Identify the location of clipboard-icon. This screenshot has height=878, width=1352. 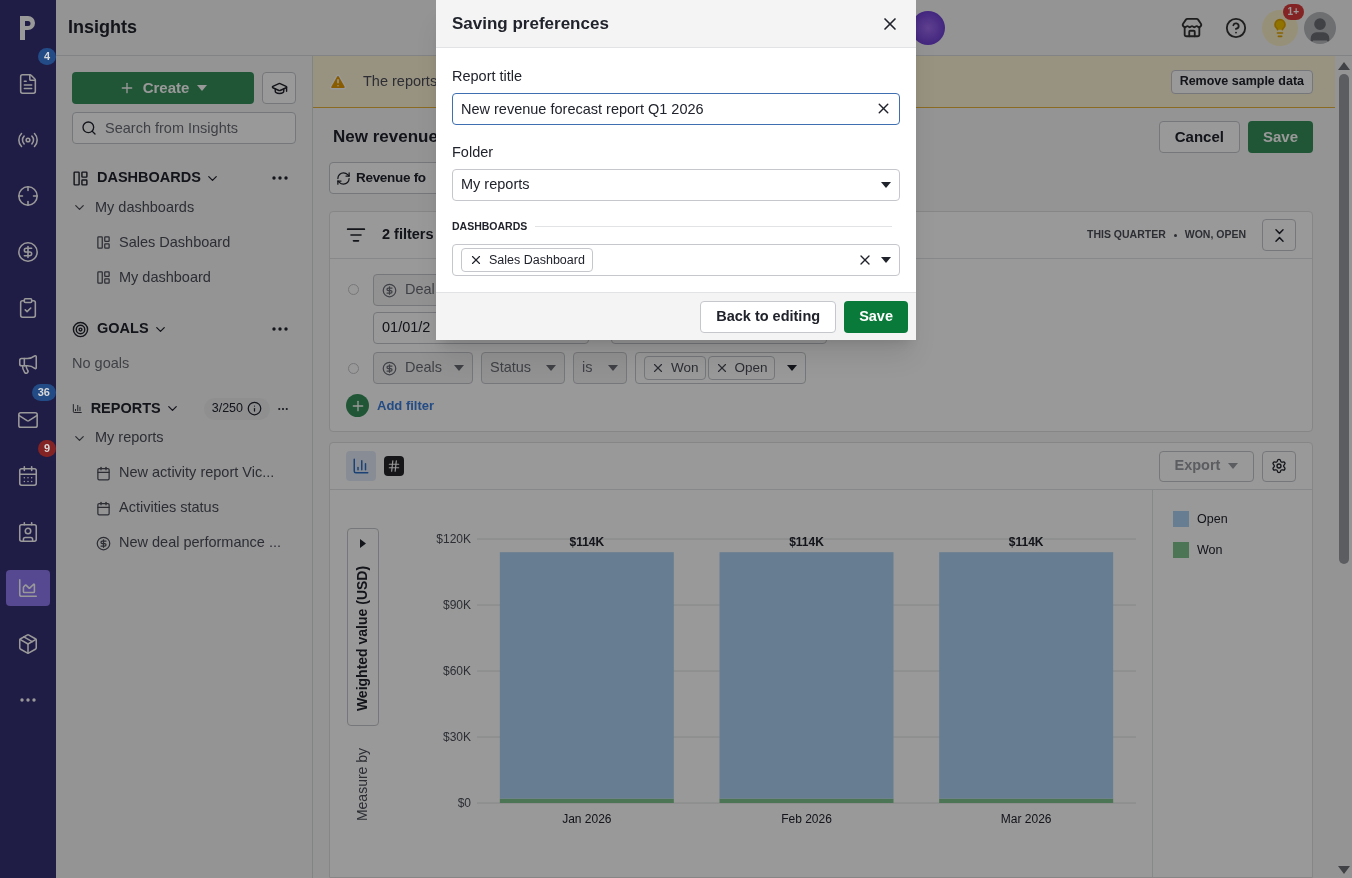
(28, 308).